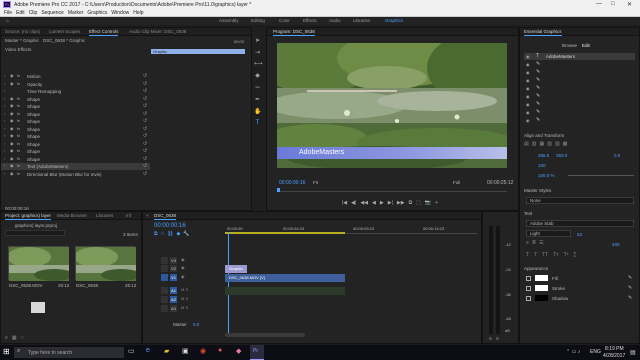 This screenshot has height=360, width=640. What do you see at coordinates (344, 203) in the screenshot?
I see `mark-in-icon: |◀` at bounding box center [344, 203].